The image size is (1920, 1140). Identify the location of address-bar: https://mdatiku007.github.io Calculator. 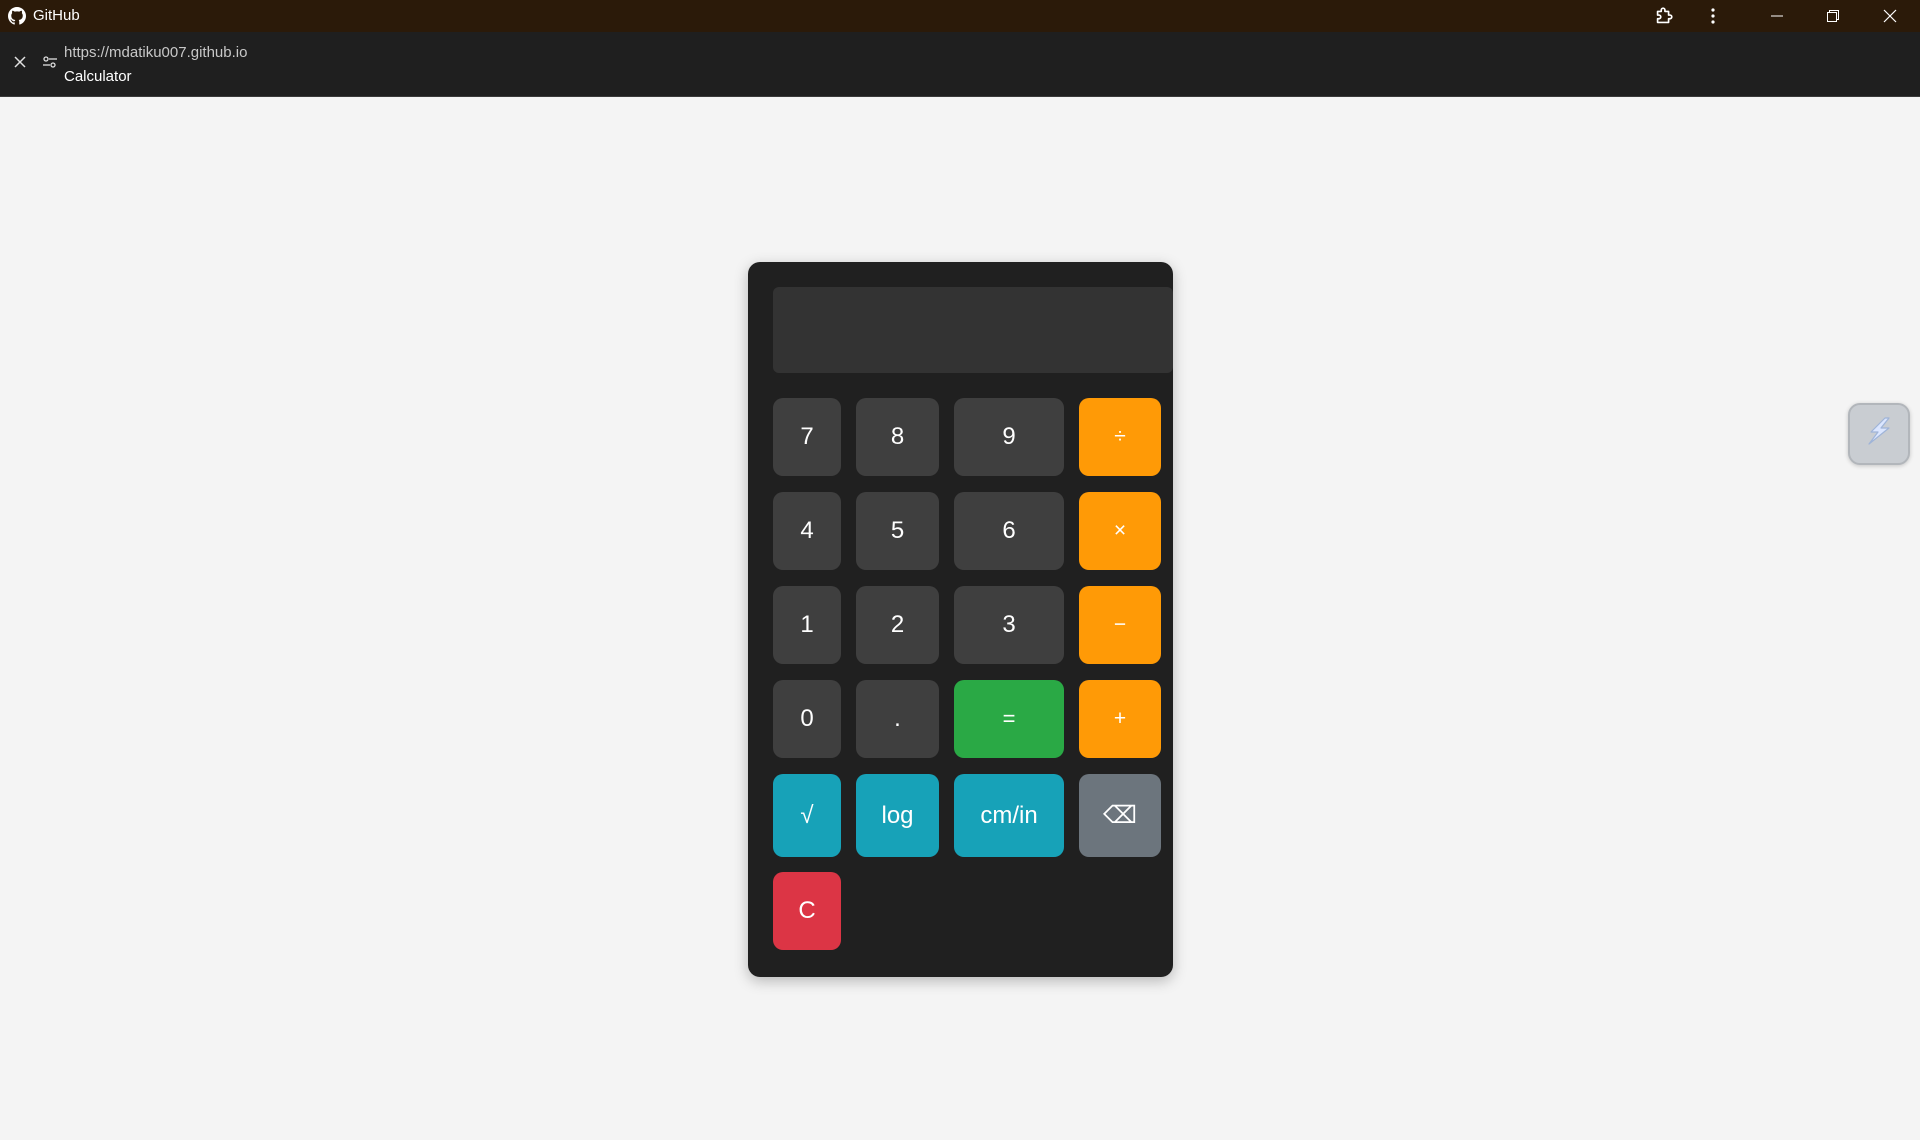
(960, 64).